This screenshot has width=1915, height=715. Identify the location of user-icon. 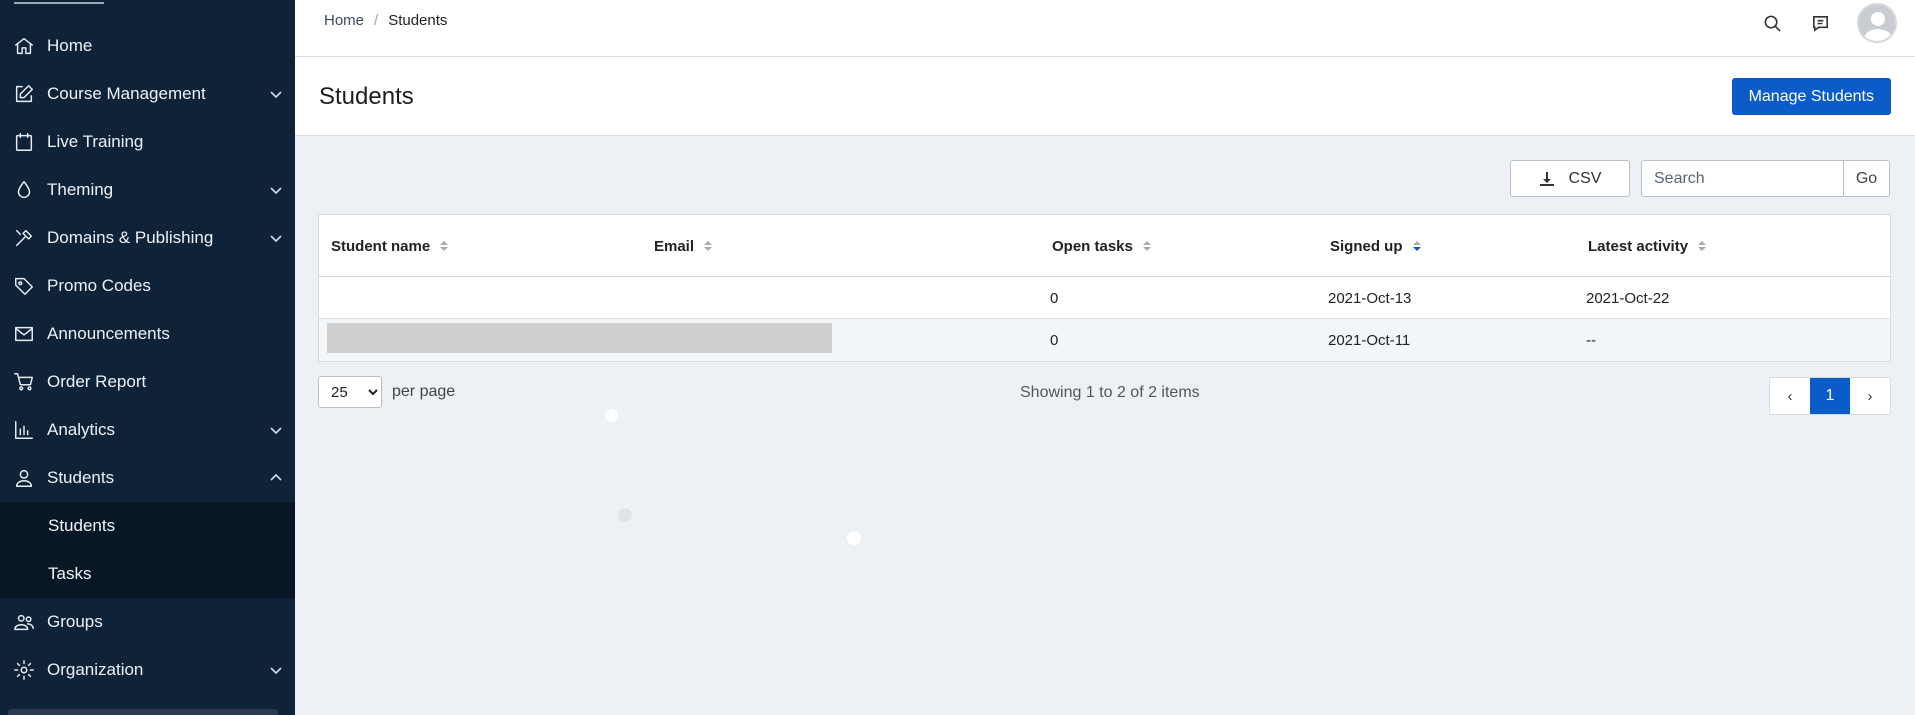
(24, 478).